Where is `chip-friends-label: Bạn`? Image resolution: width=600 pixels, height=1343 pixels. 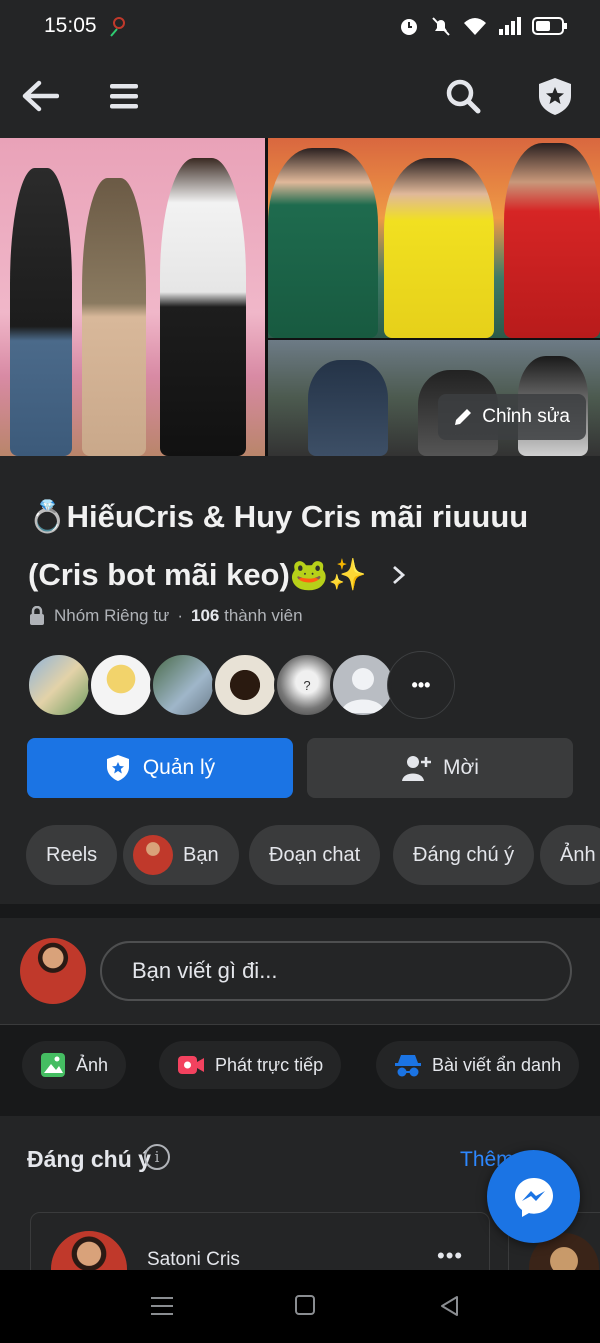
chip-friends-label: Bạn is located at coordinates (201, 854).